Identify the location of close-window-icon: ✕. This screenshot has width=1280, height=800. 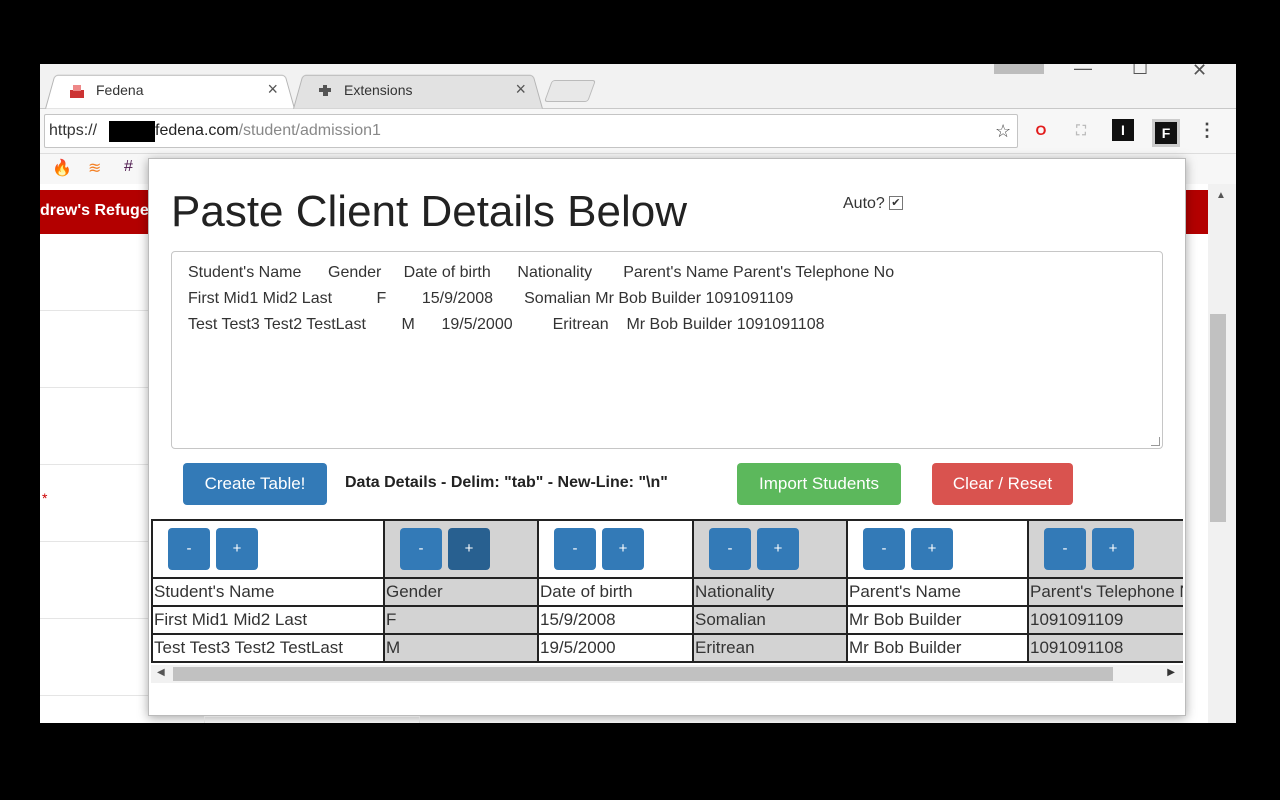
(1199, 72).